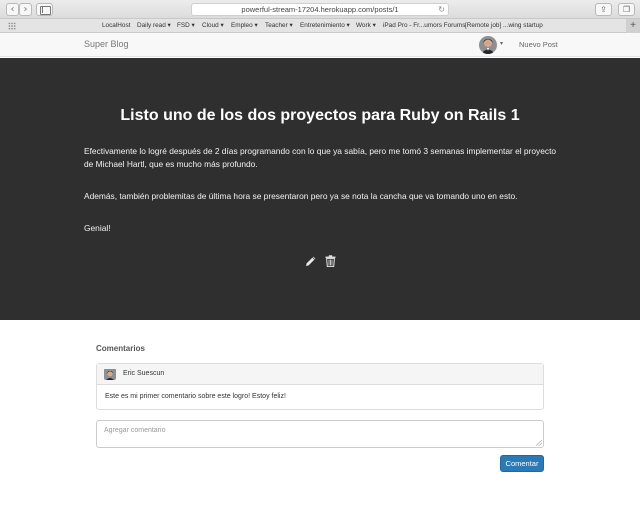  I want to click on comments-heading: Comentarios, so click(120, 348).